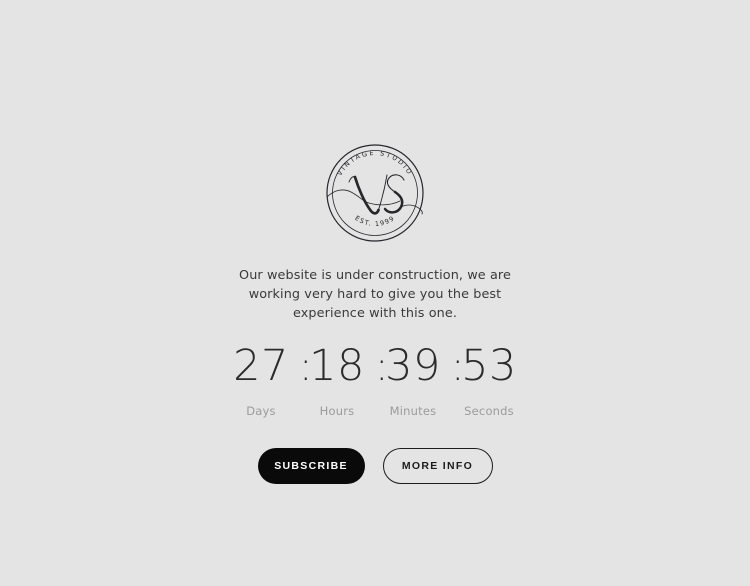  I want to click on action-buttons: SUBSCRIBE MORE INFO, so click(375, 466).